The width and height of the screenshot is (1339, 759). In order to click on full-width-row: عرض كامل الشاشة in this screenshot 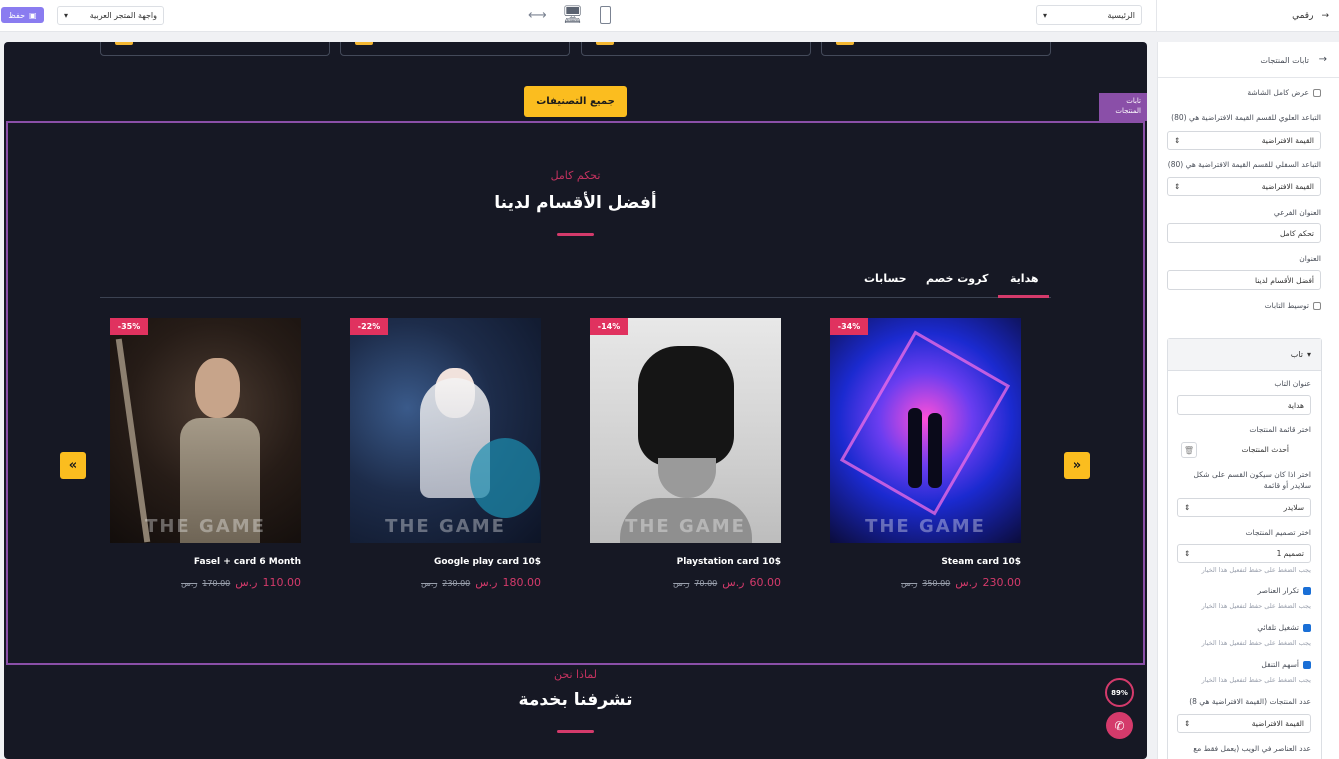, I will do `click(1284, 92)`.